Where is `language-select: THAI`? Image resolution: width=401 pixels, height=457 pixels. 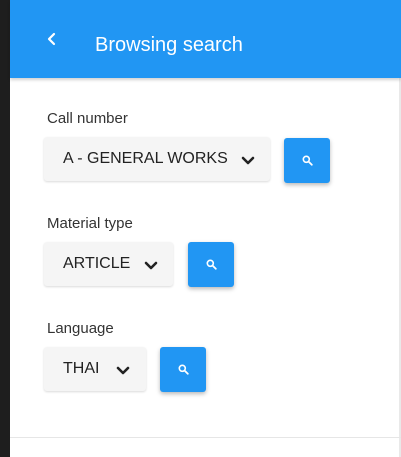 language-select: THAI is located at coordinates (95, 369).